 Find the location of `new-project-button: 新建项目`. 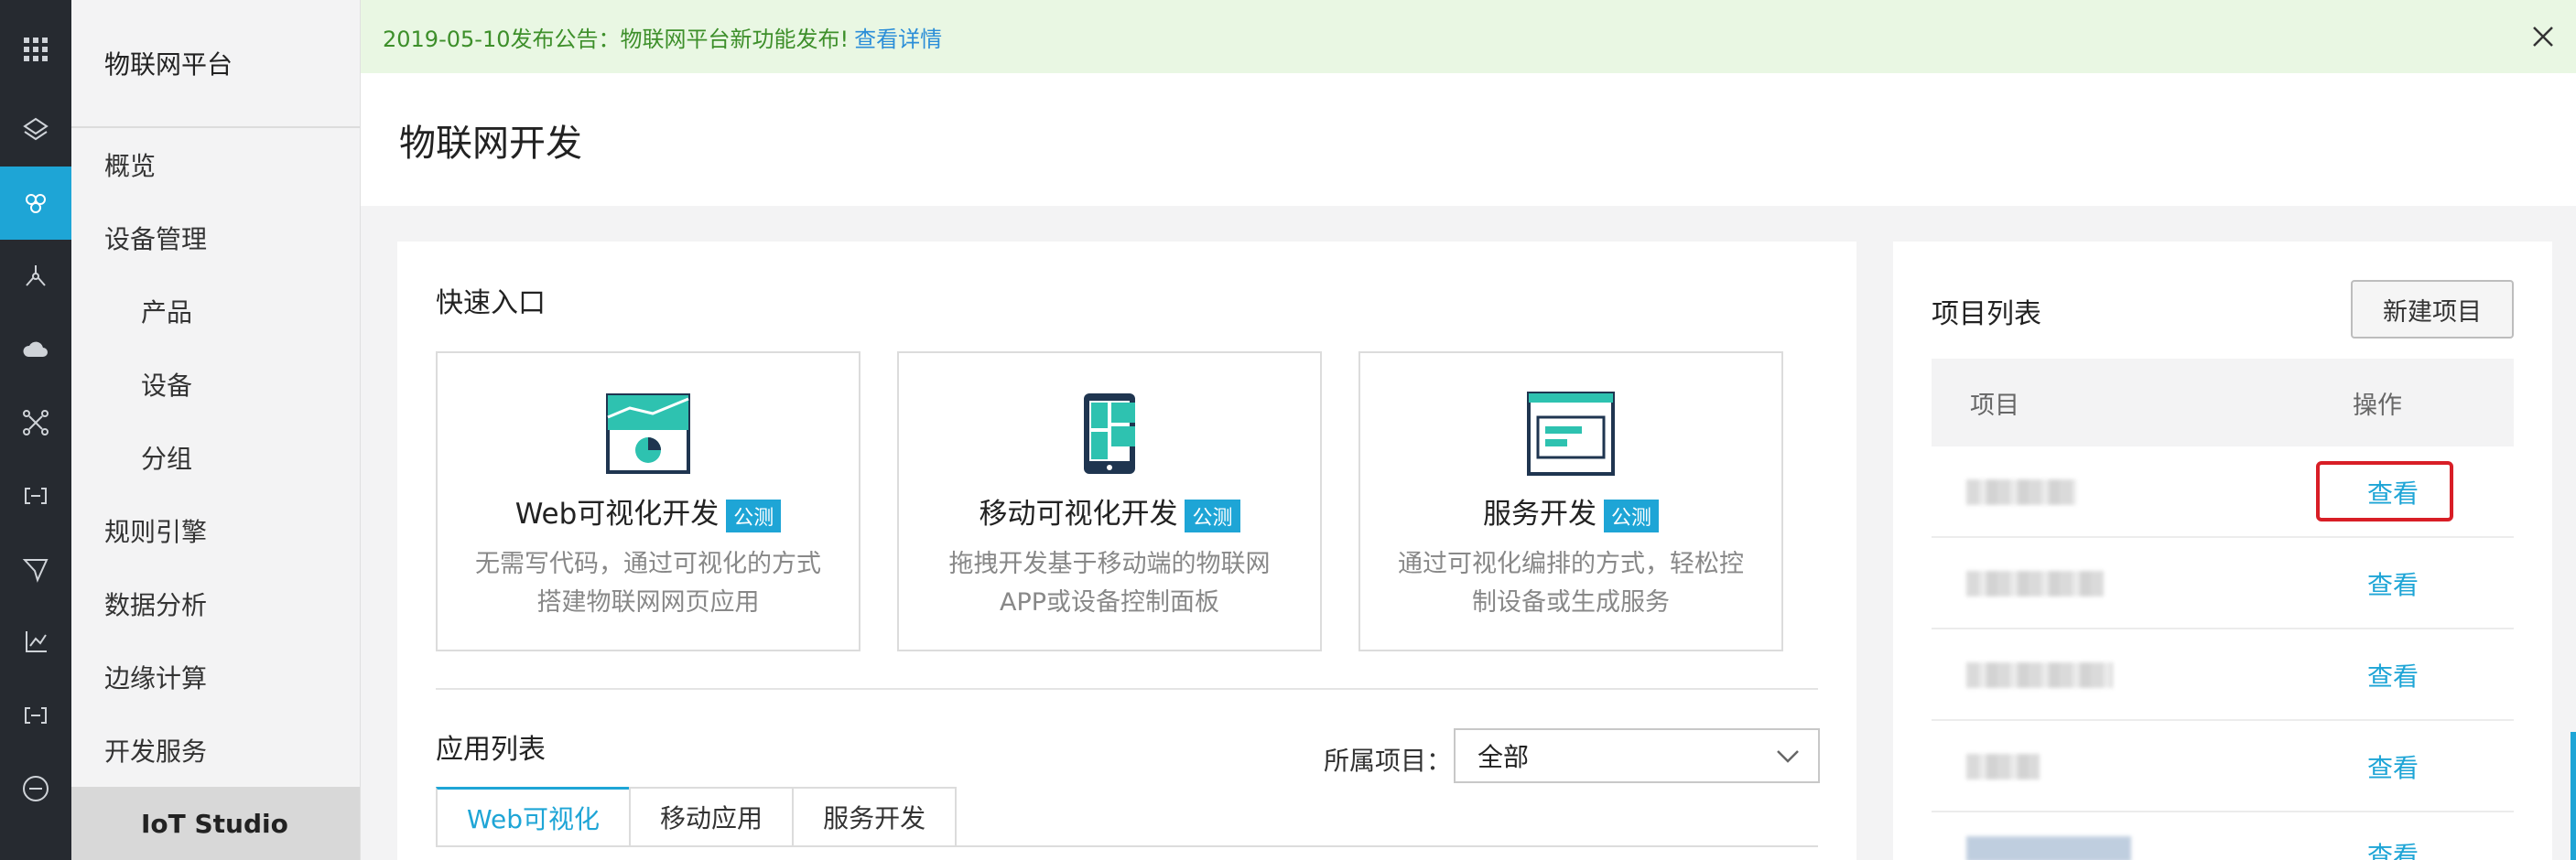

new-project-button: 新建项目 is located at coordinates (2432, 309).